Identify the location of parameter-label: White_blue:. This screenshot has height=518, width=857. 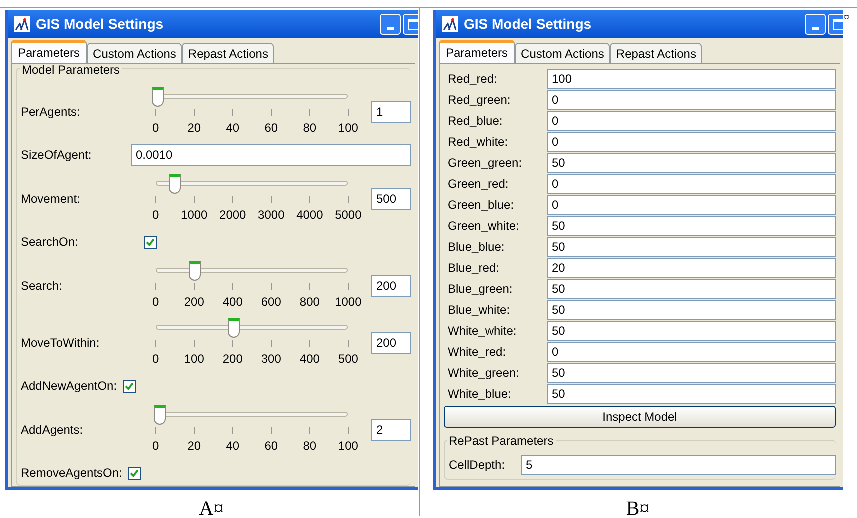
(479, 394).